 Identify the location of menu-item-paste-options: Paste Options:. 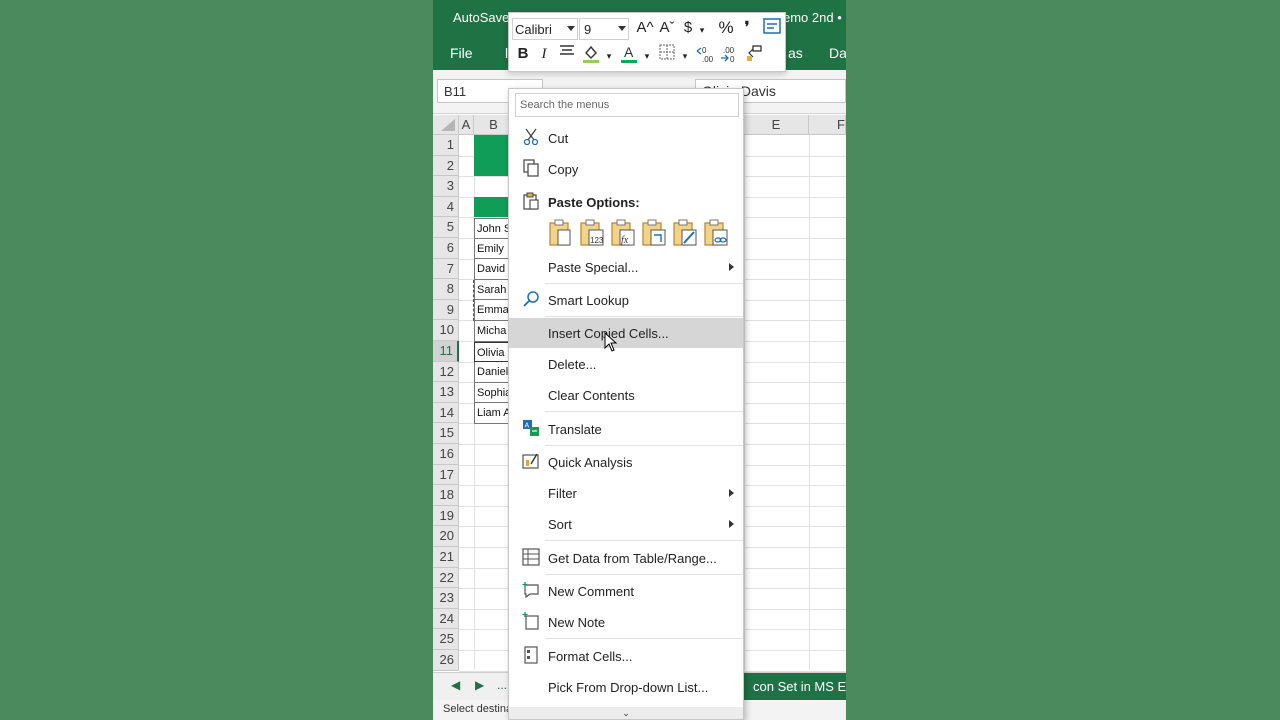
(626, 202).